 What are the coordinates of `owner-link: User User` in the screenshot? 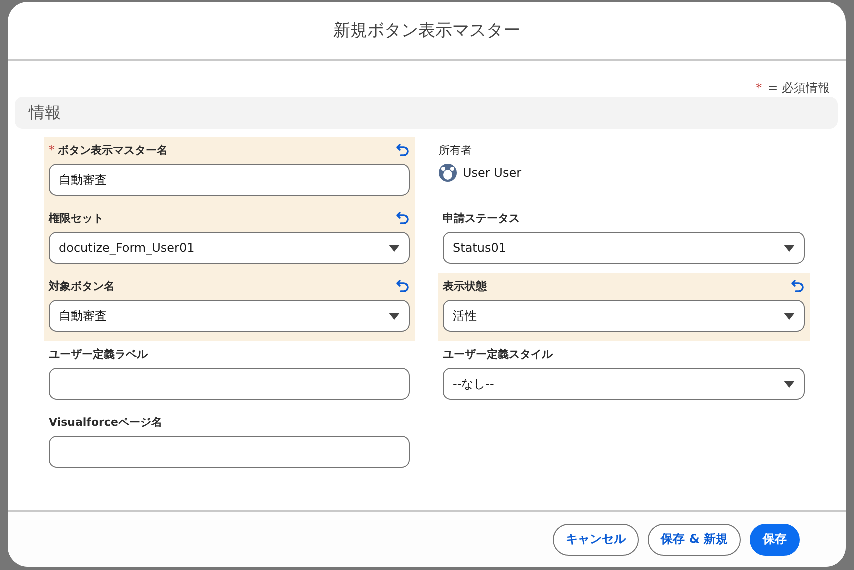 It's located at (492, 173).